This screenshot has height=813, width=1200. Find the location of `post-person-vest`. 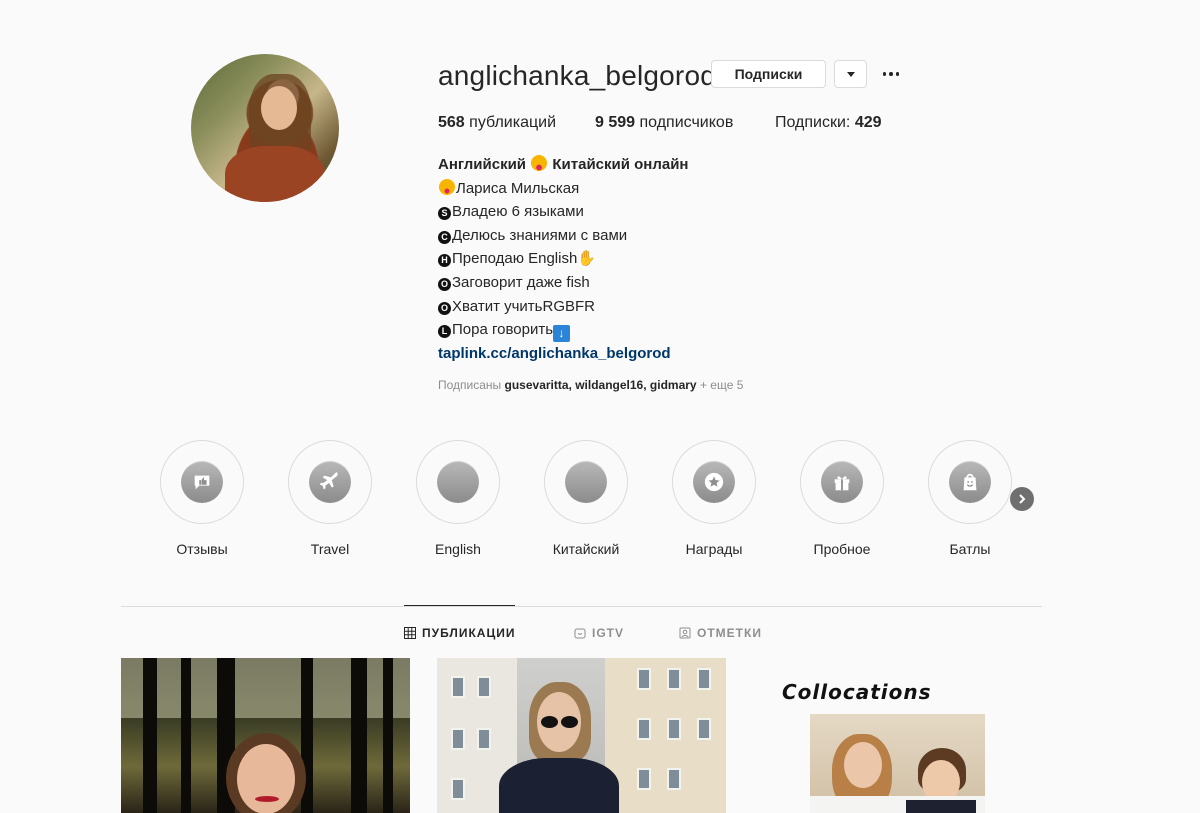

post-person-vest is located at coordinates (941, 806).